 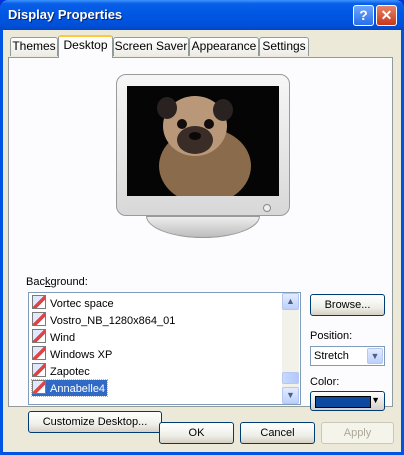 I want to click on background-label: Background:, so click(x=57, y=282).